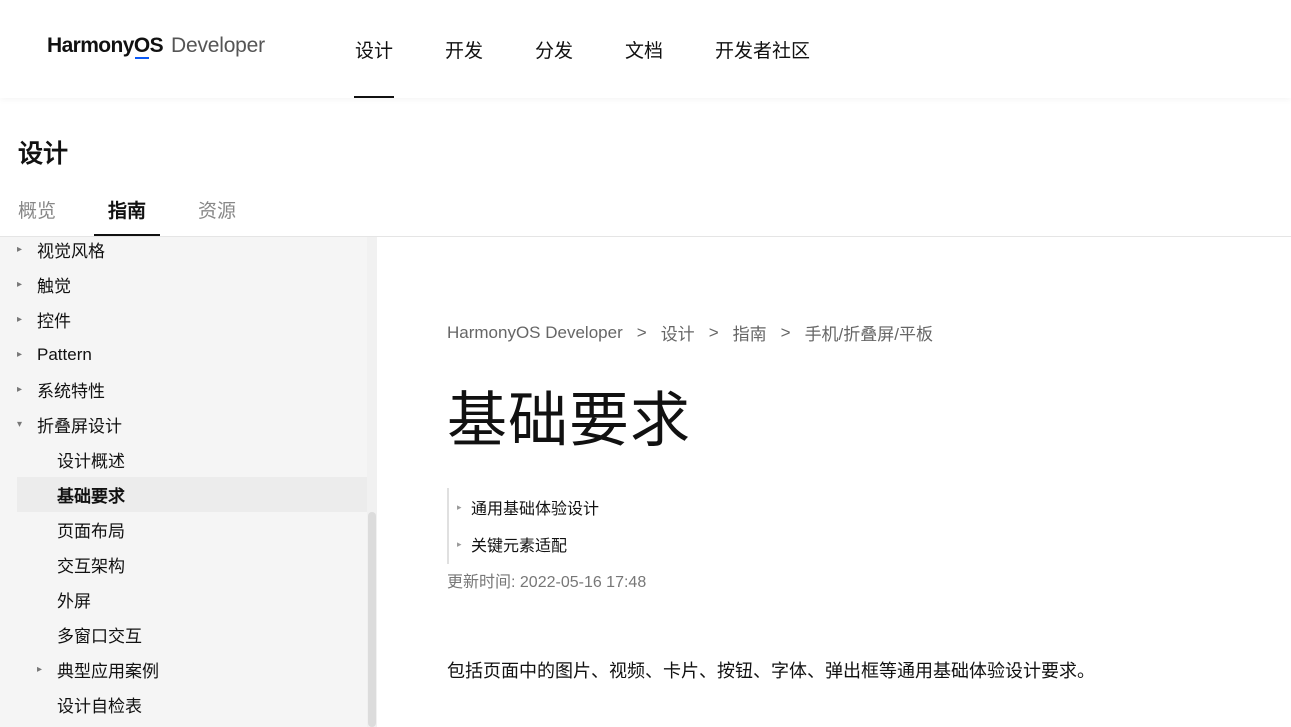 The image size is (1291, 727). What do you see at coordinates (141, 46) in the screenshot?
I see `logo-brand-o: O` at bounding box center [141, 46].